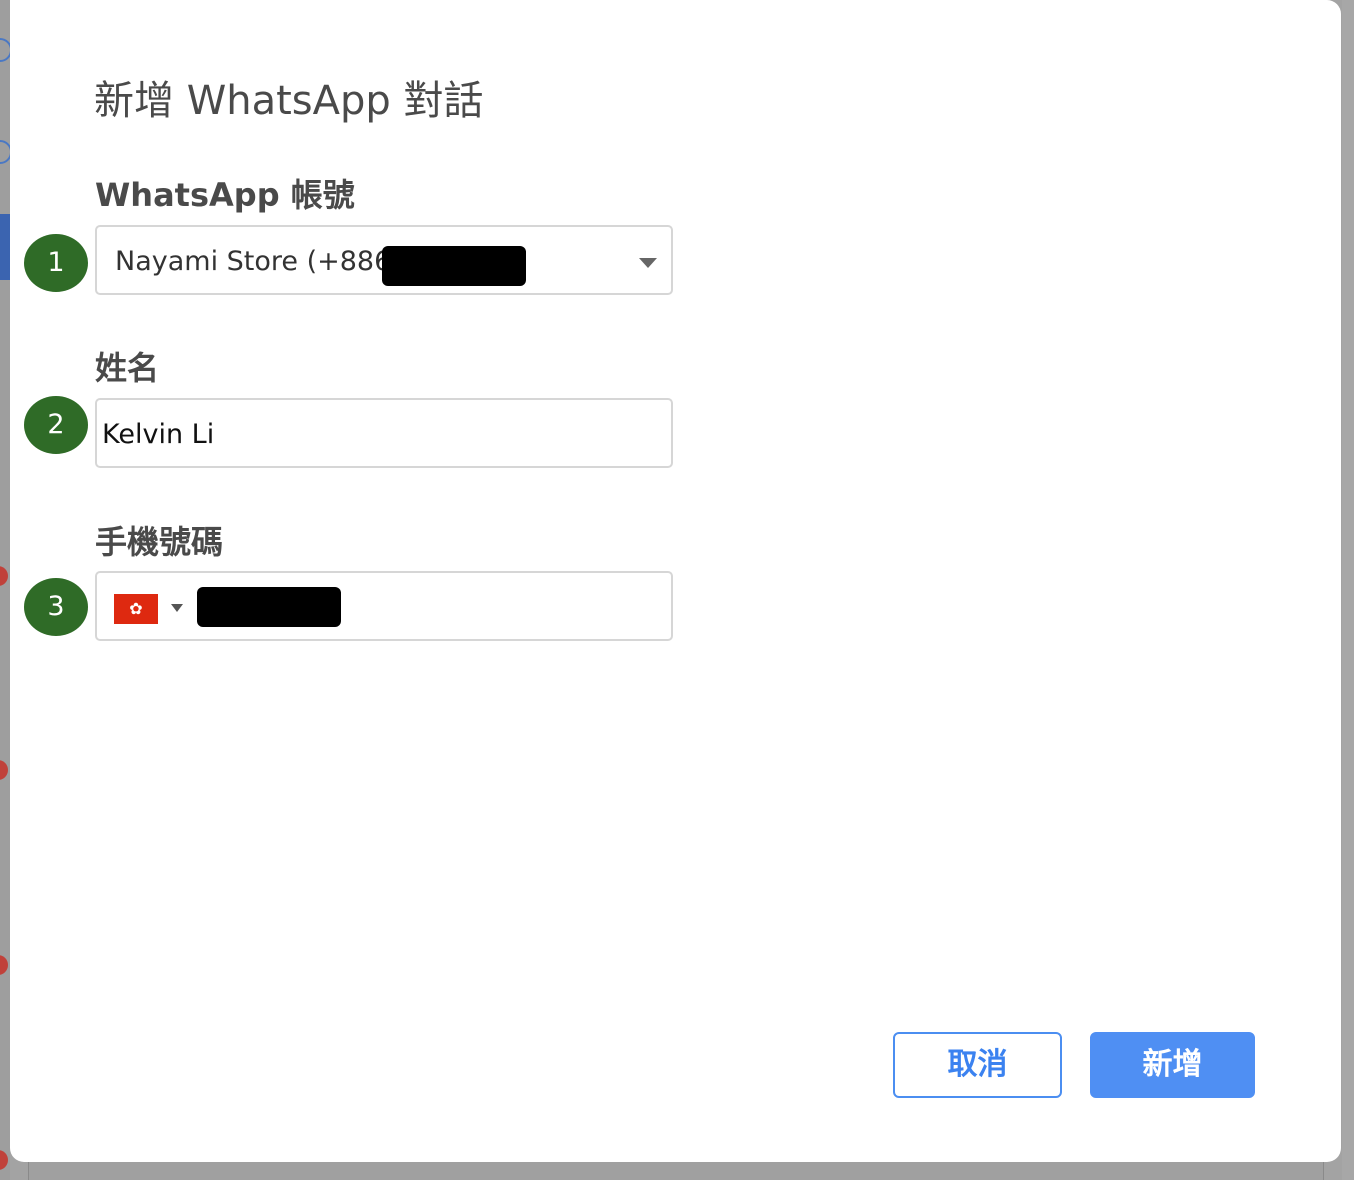  Describe the element at coordinates (384, 433) in the screenshot. I see `name-input: Kelvin Li` at that location.